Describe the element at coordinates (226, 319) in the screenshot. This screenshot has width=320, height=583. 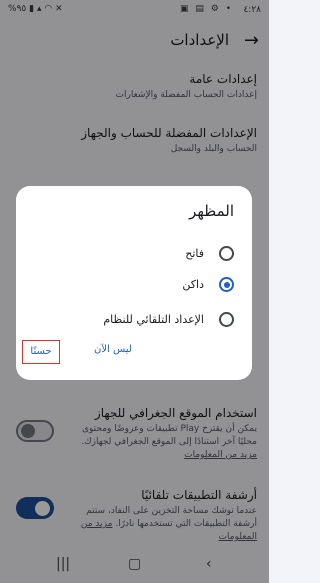
I see `radio-system-default` at that location.